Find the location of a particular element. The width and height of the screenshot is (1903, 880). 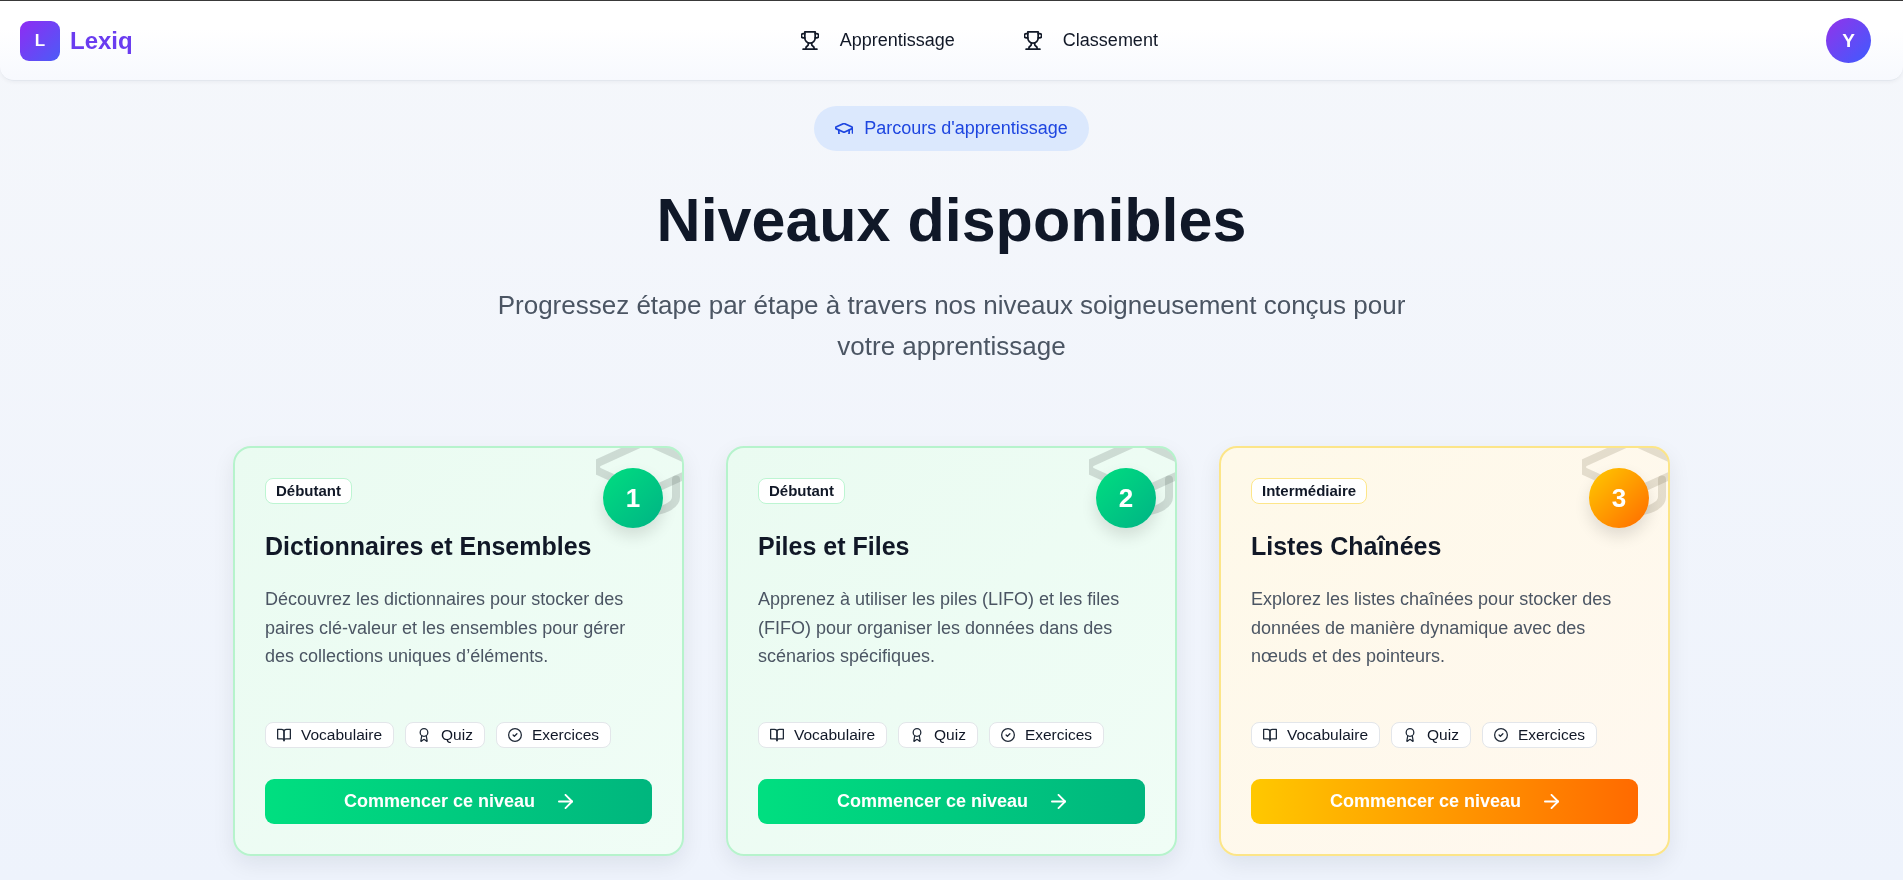

nav-link: Apprentissage is located at coordinates (877, 40).